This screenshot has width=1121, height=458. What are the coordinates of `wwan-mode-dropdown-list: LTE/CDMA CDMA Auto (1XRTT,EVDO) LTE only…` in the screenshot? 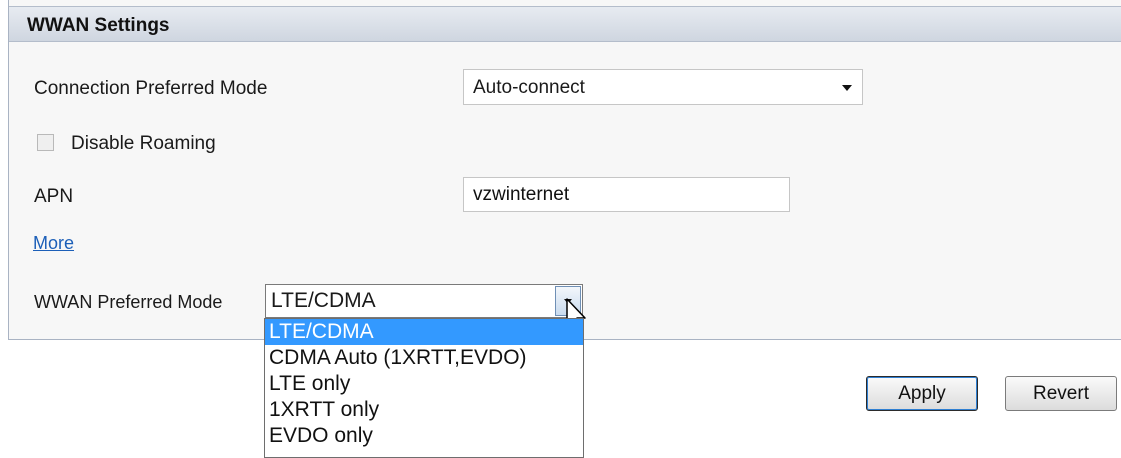 It's located at (424, 388).